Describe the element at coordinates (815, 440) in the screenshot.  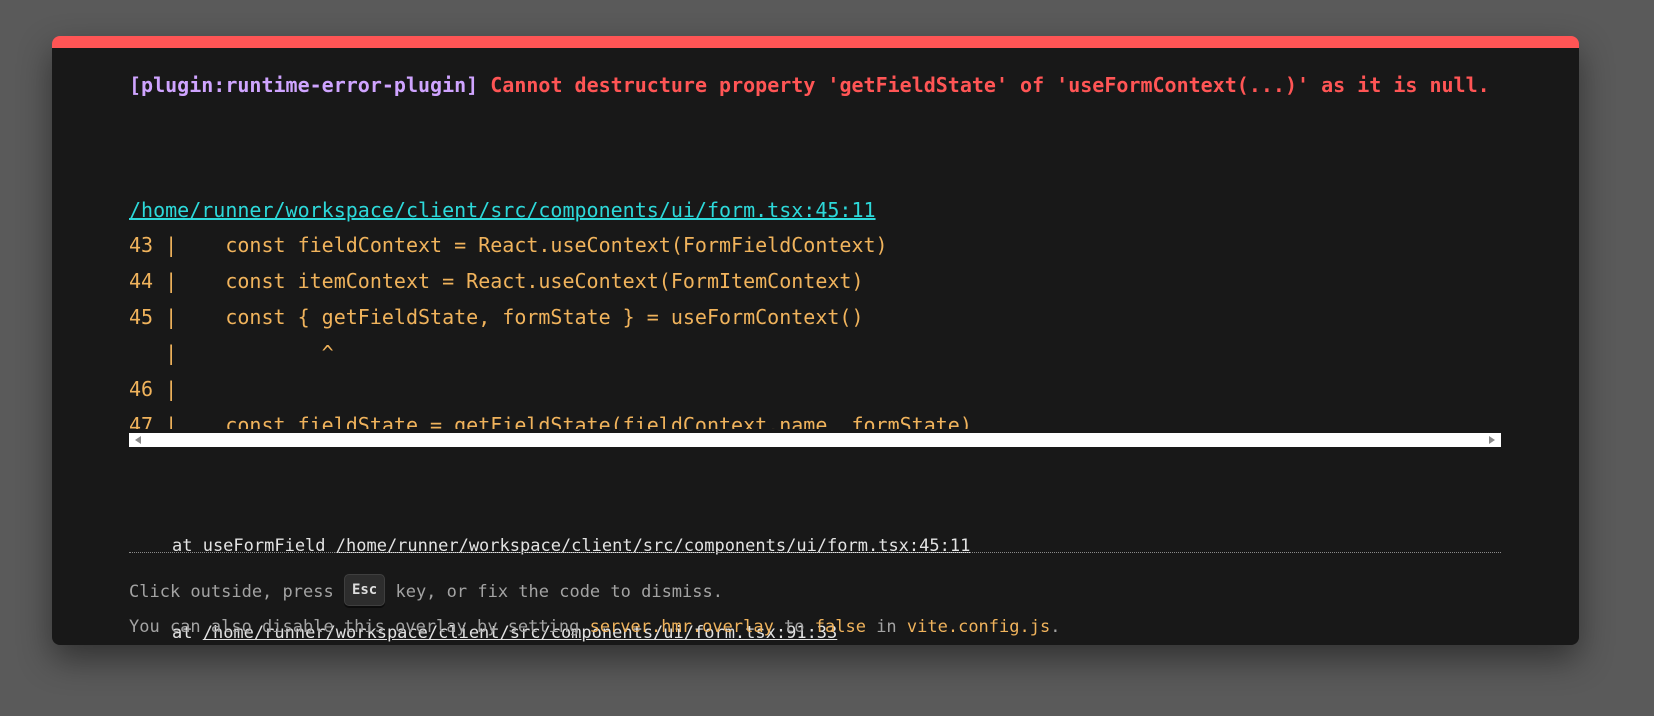
I see `code-horizontal-scrollbar` at that location.